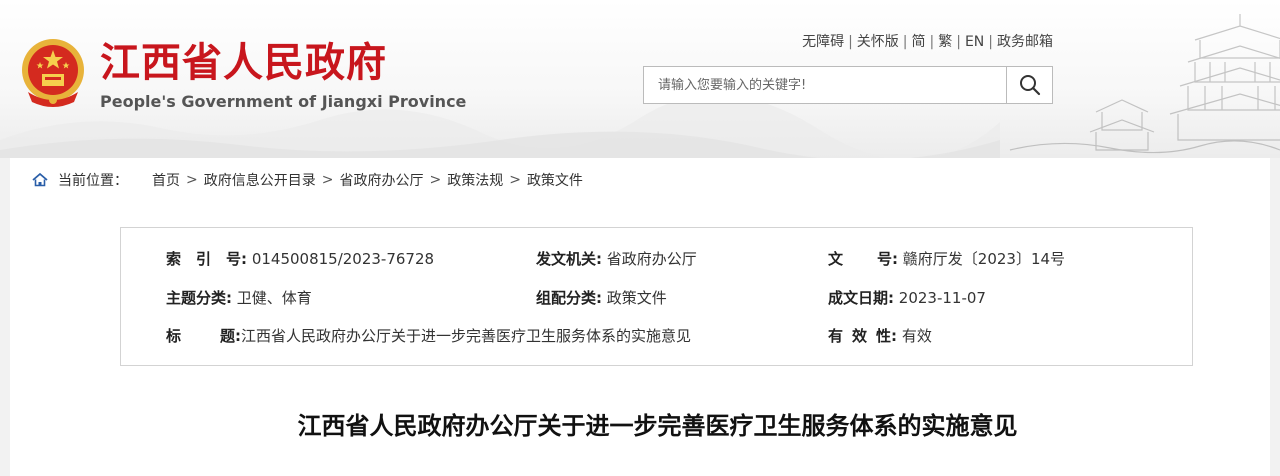  I want to click on site-title-en: People's Government of Jiangxi Province, so click(283, 101).